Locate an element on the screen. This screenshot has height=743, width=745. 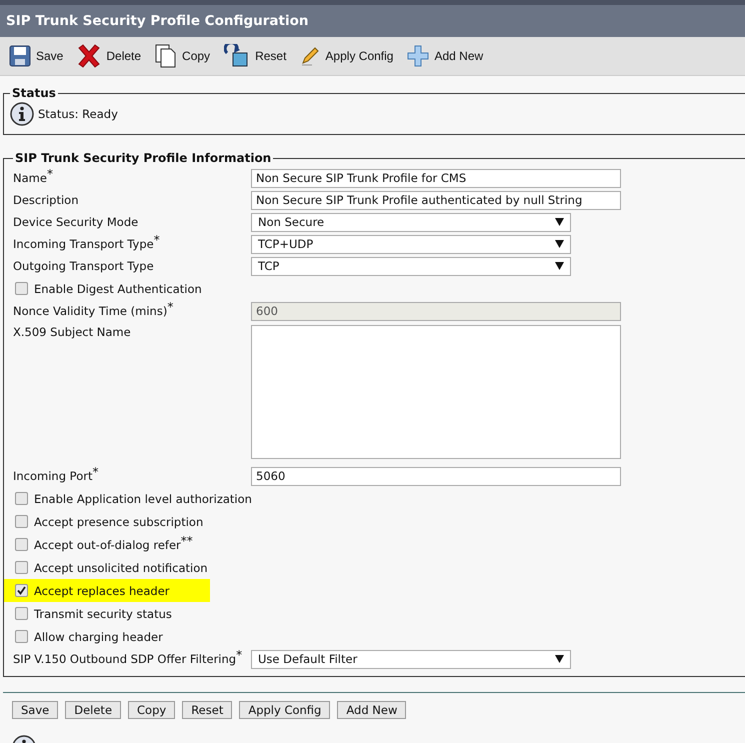
field-label: Device Security Mode is located at coordinates (76, 222).